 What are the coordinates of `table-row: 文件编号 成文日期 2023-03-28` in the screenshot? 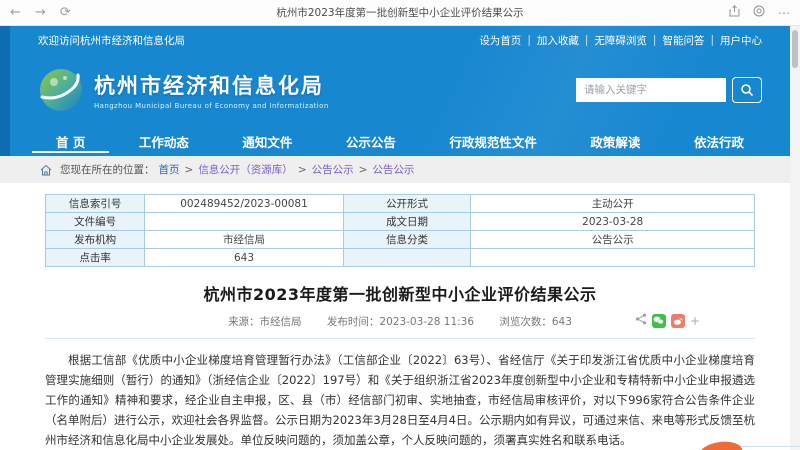 It's located at (399, 221).